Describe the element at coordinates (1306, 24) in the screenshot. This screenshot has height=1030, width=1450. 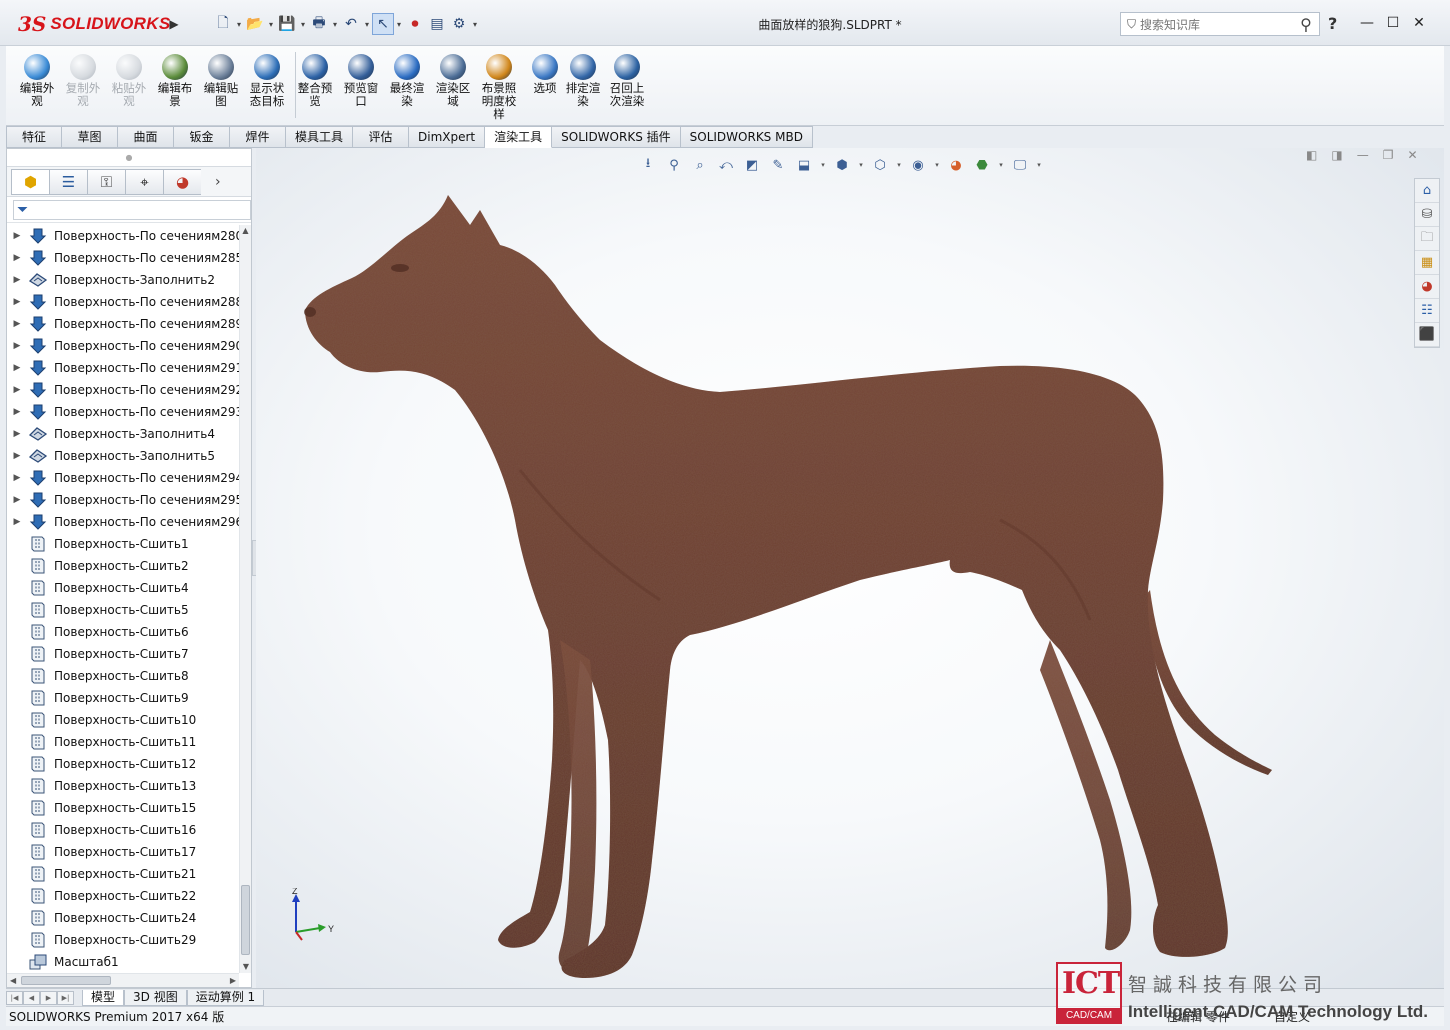
I see `search-icon: ⚲` at that location.